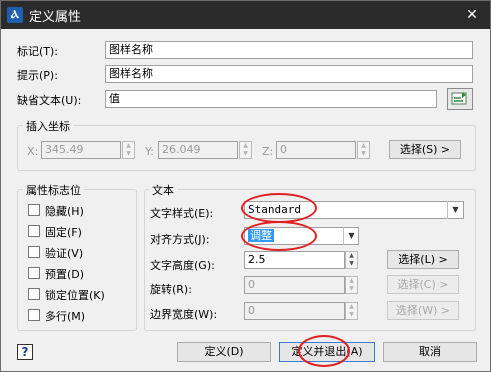 This screenshot has width=491, height=372. I want to click on prompt-label: 提示(P):, so click(37, 75).